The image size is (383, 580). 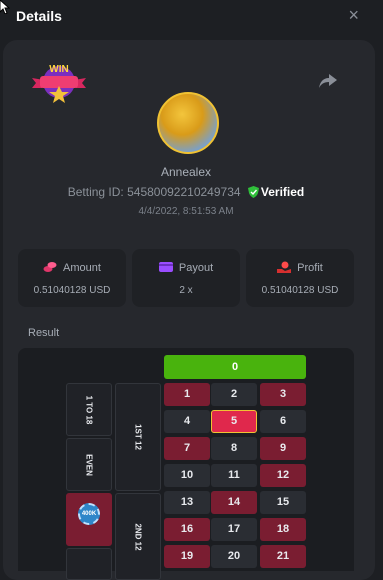 I want to click on number-cell-2: 2, so click(x=234, y=394).